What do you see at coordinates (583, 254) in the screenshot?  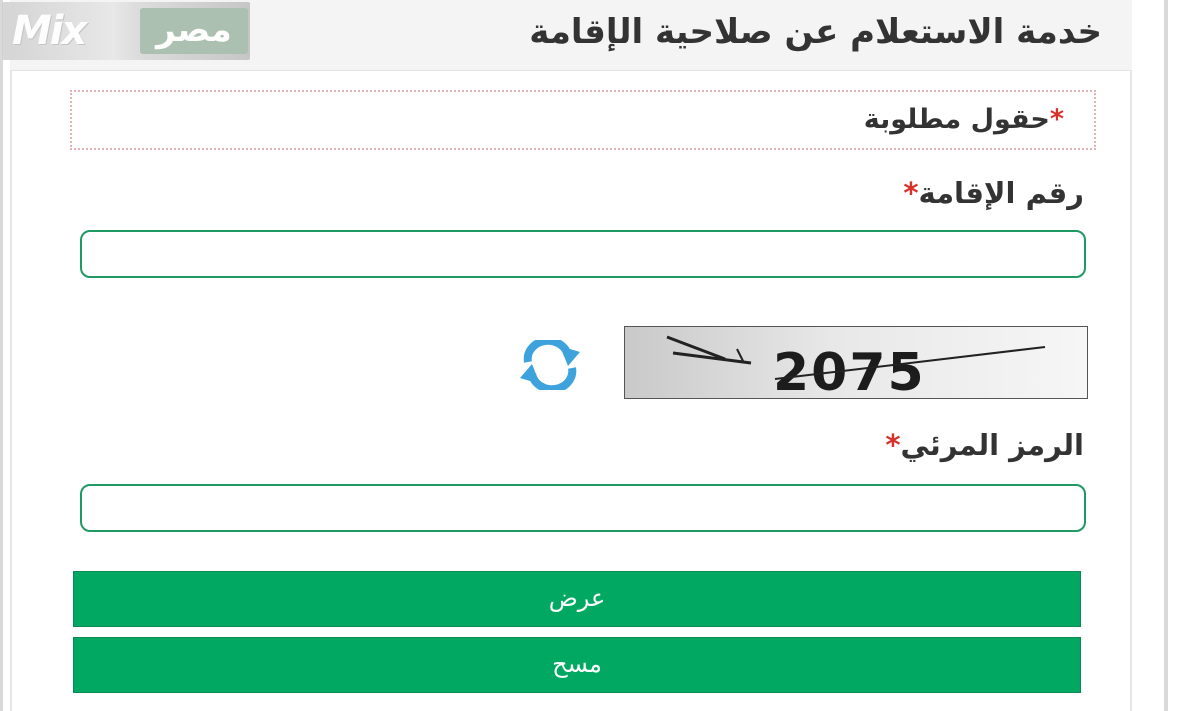 I see `iqama-number-input` at bounding box center [583, 254].